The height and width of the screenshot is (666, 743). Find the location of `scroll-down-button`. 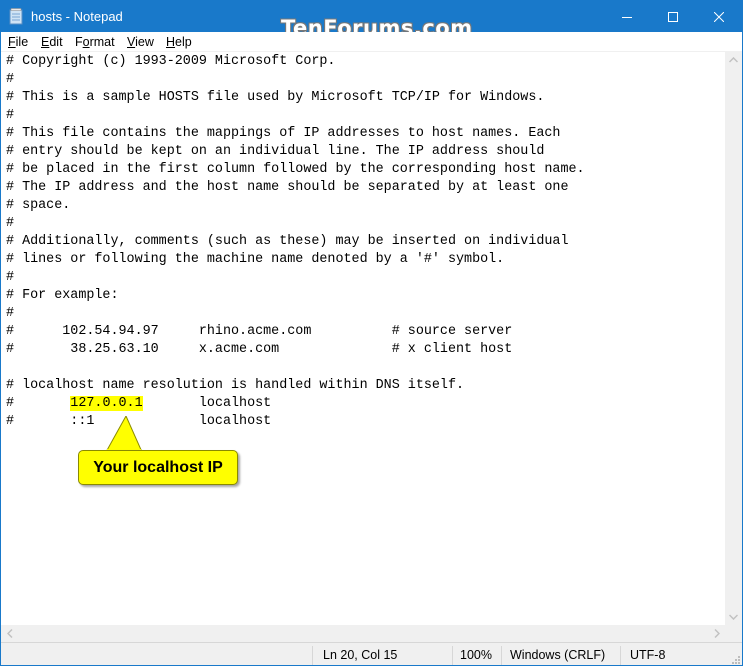

scroll-down-button is located at coordinates (733, 616).